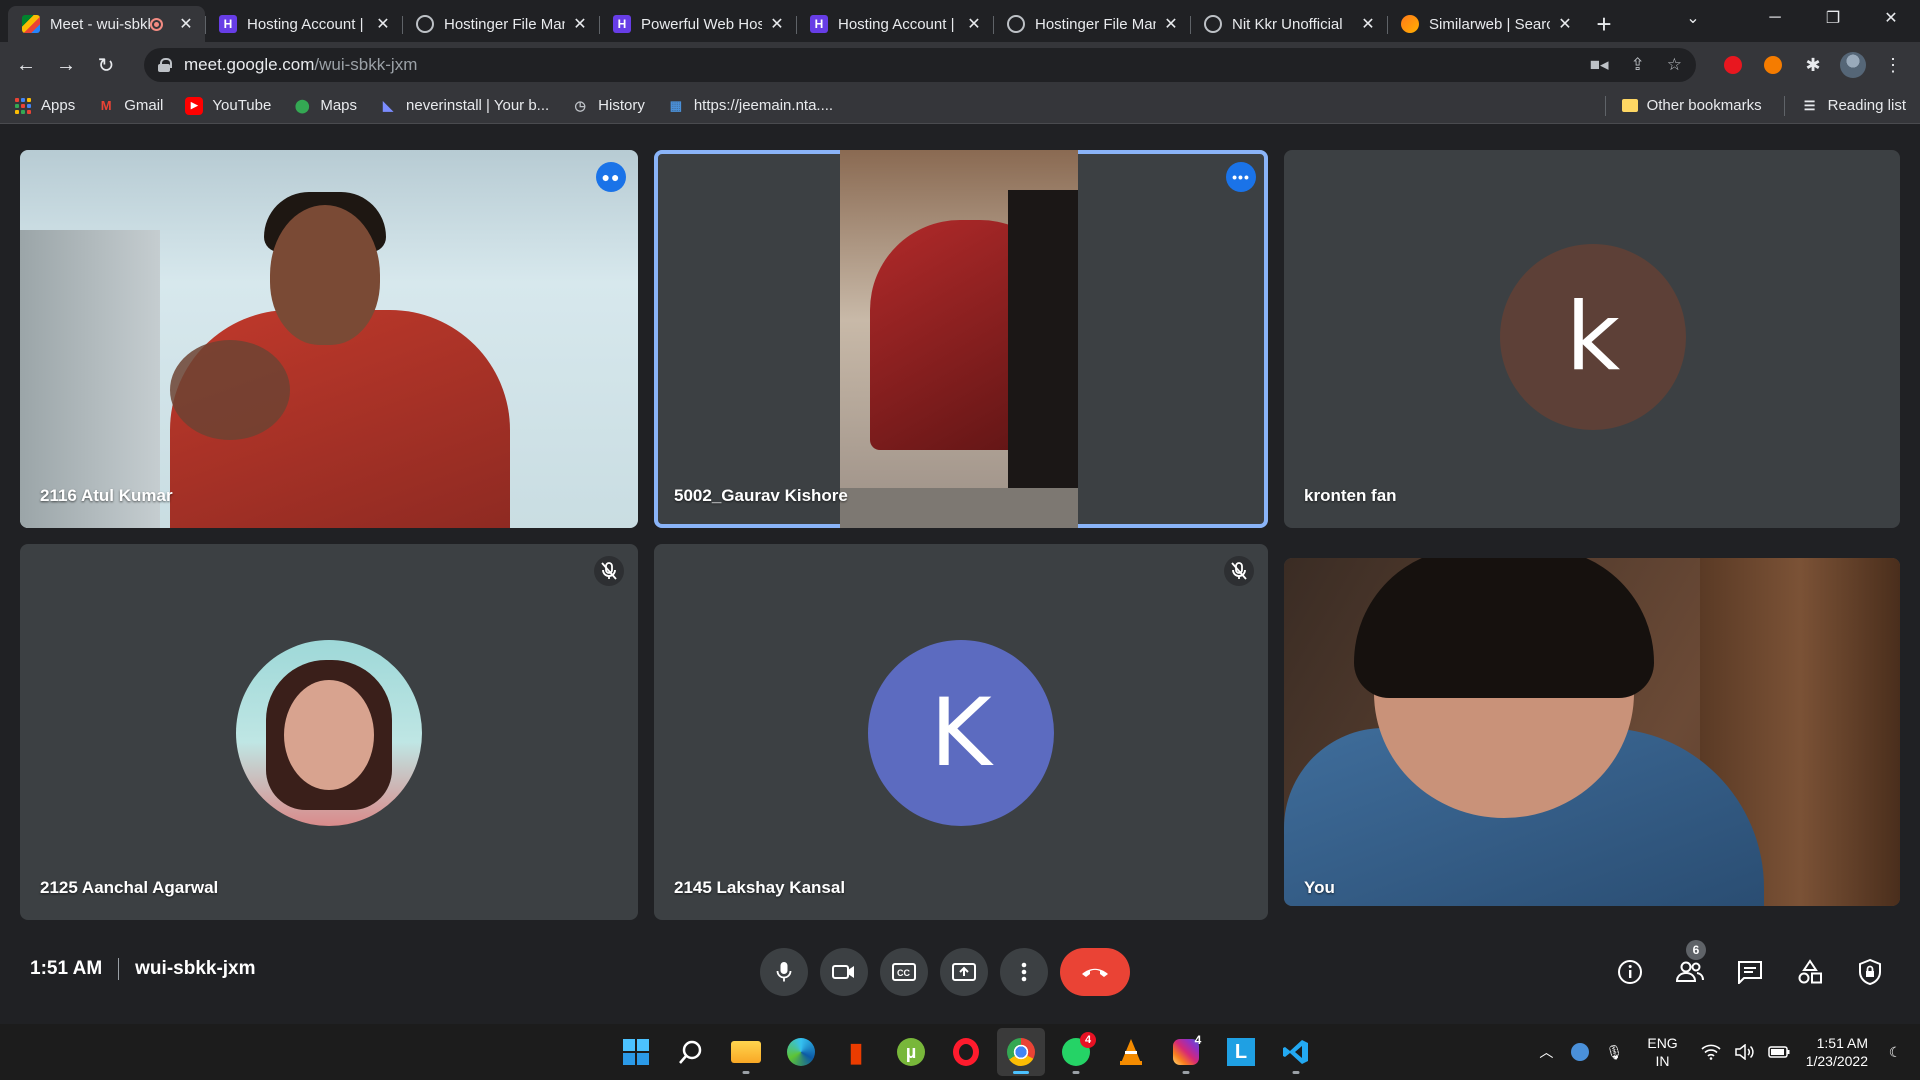 Image resolution: width=1920 pixels, height=1080 pixels. What do you see at coordinates (1750, 972) in the screenshot?
I see `chat-button` at bounding box center [1750, 972].